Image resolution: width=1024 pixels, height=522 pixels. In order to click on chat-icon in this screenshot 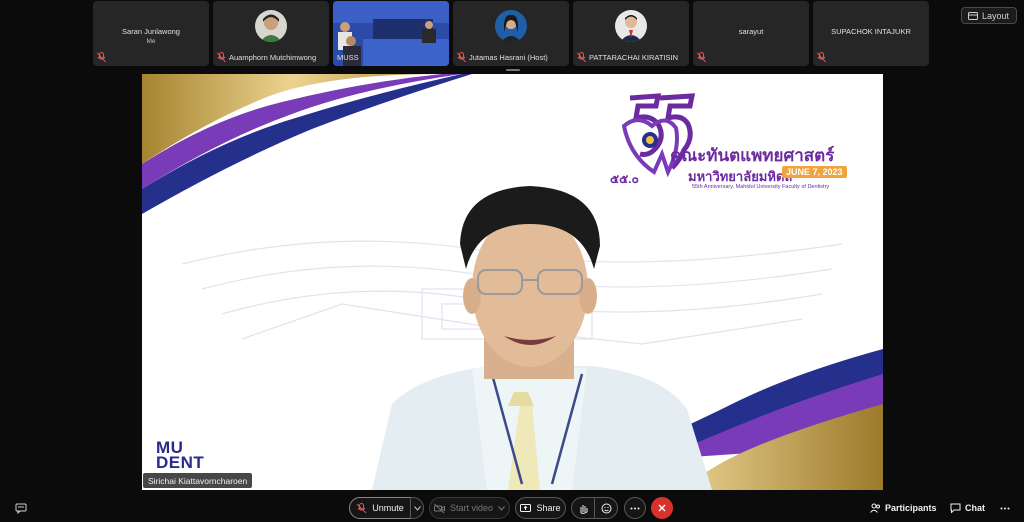, I will do `click(955, 508)`.